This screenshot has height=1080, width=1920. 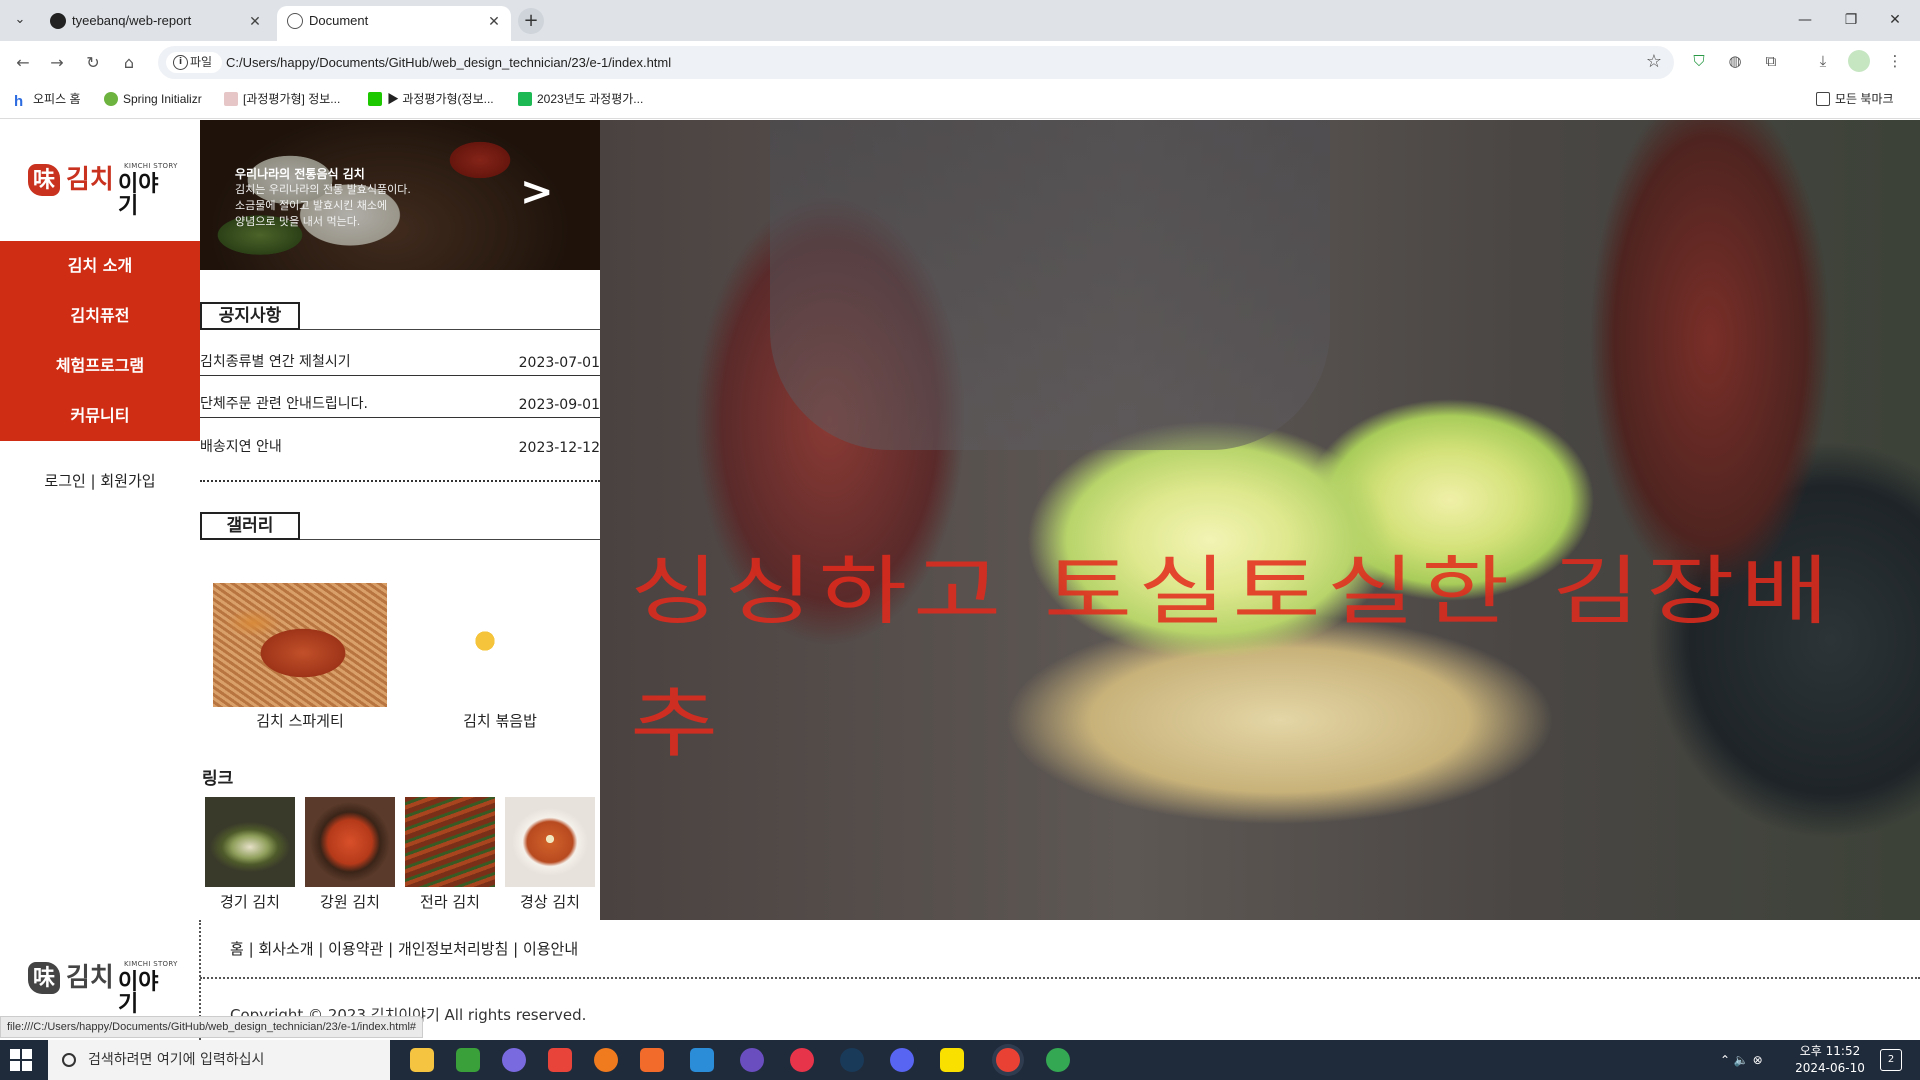 I want to click on tab-search-chevron-icon: ⌄, so click(x=20, y=20).